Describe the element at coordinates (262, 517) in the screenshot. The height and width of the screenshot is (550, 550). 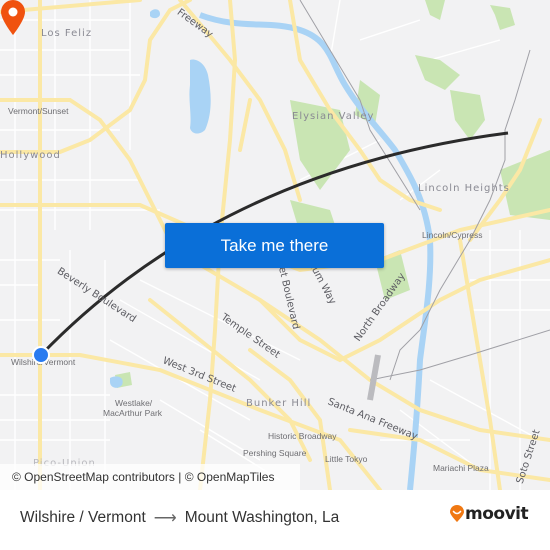
I see `destination-name: Mount Washington, La` at that location.